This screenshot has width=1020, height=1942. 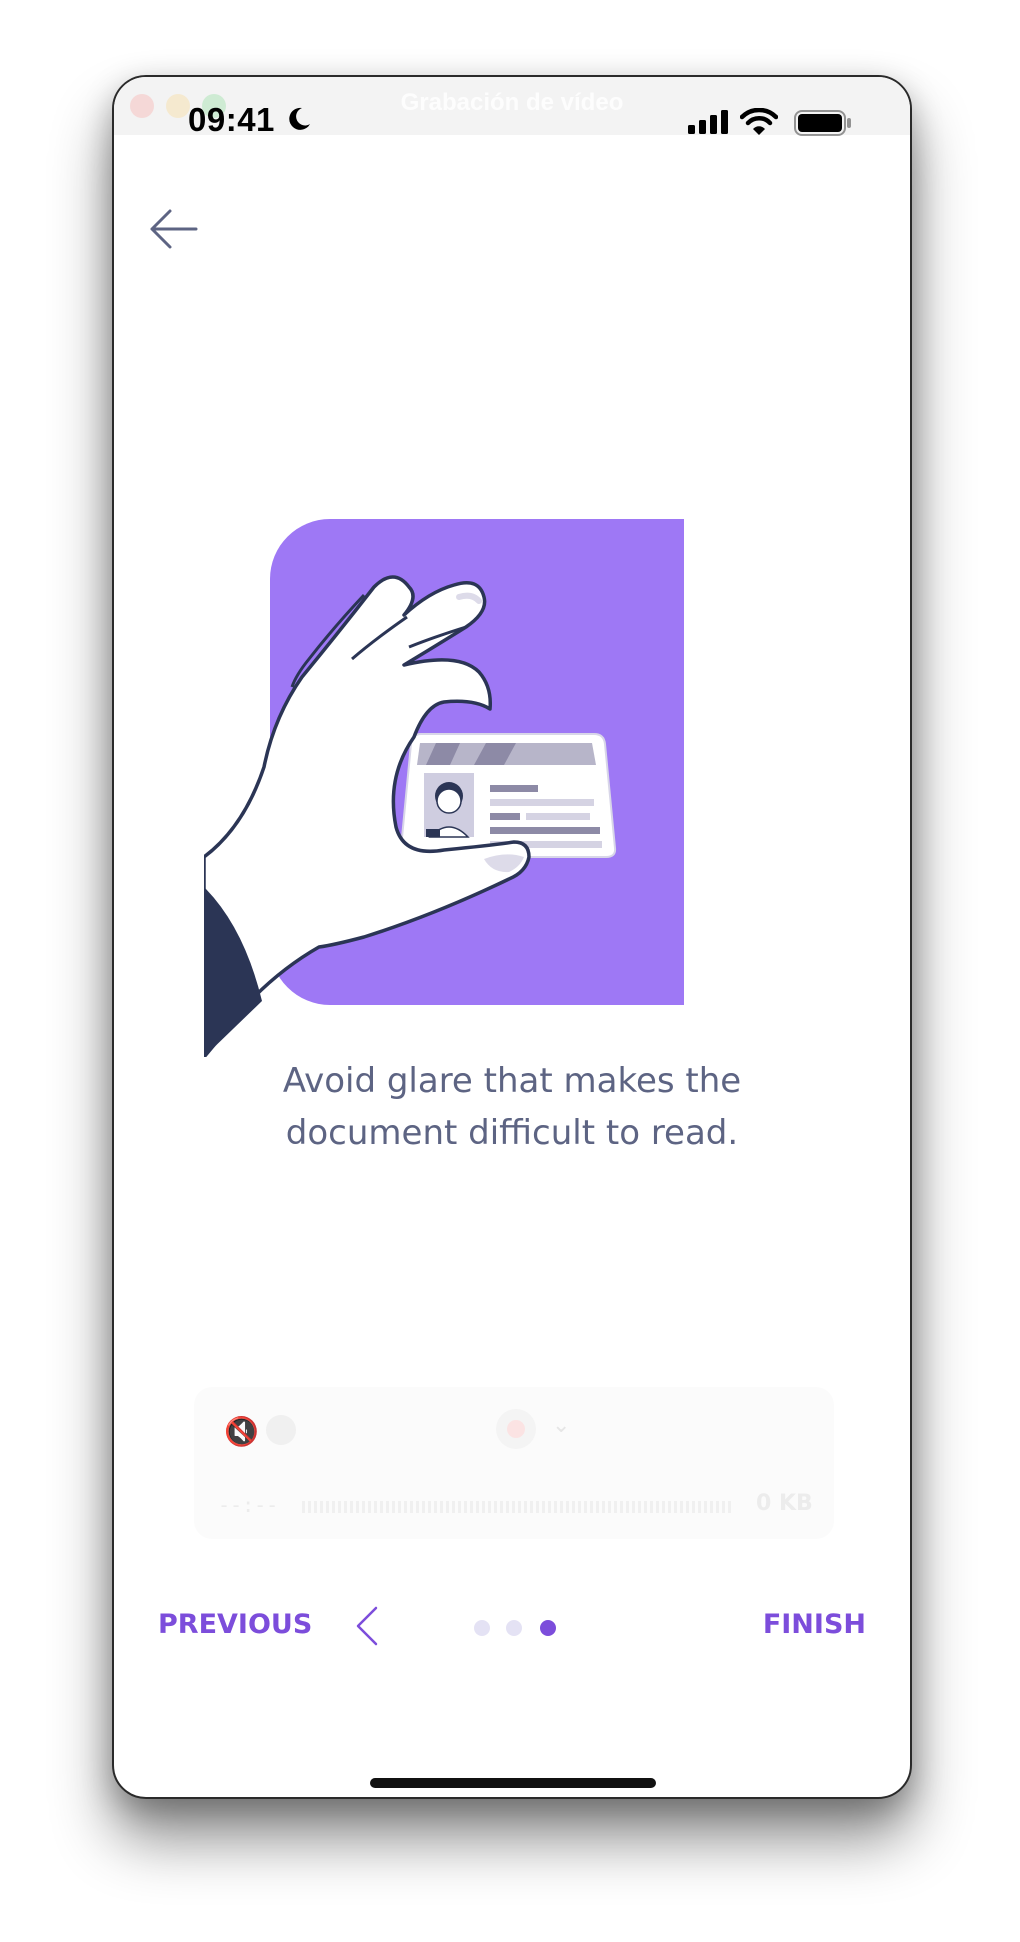 I want to click on caption-line-1: Avoid glare that makes the, so click(x=512, y=1081).